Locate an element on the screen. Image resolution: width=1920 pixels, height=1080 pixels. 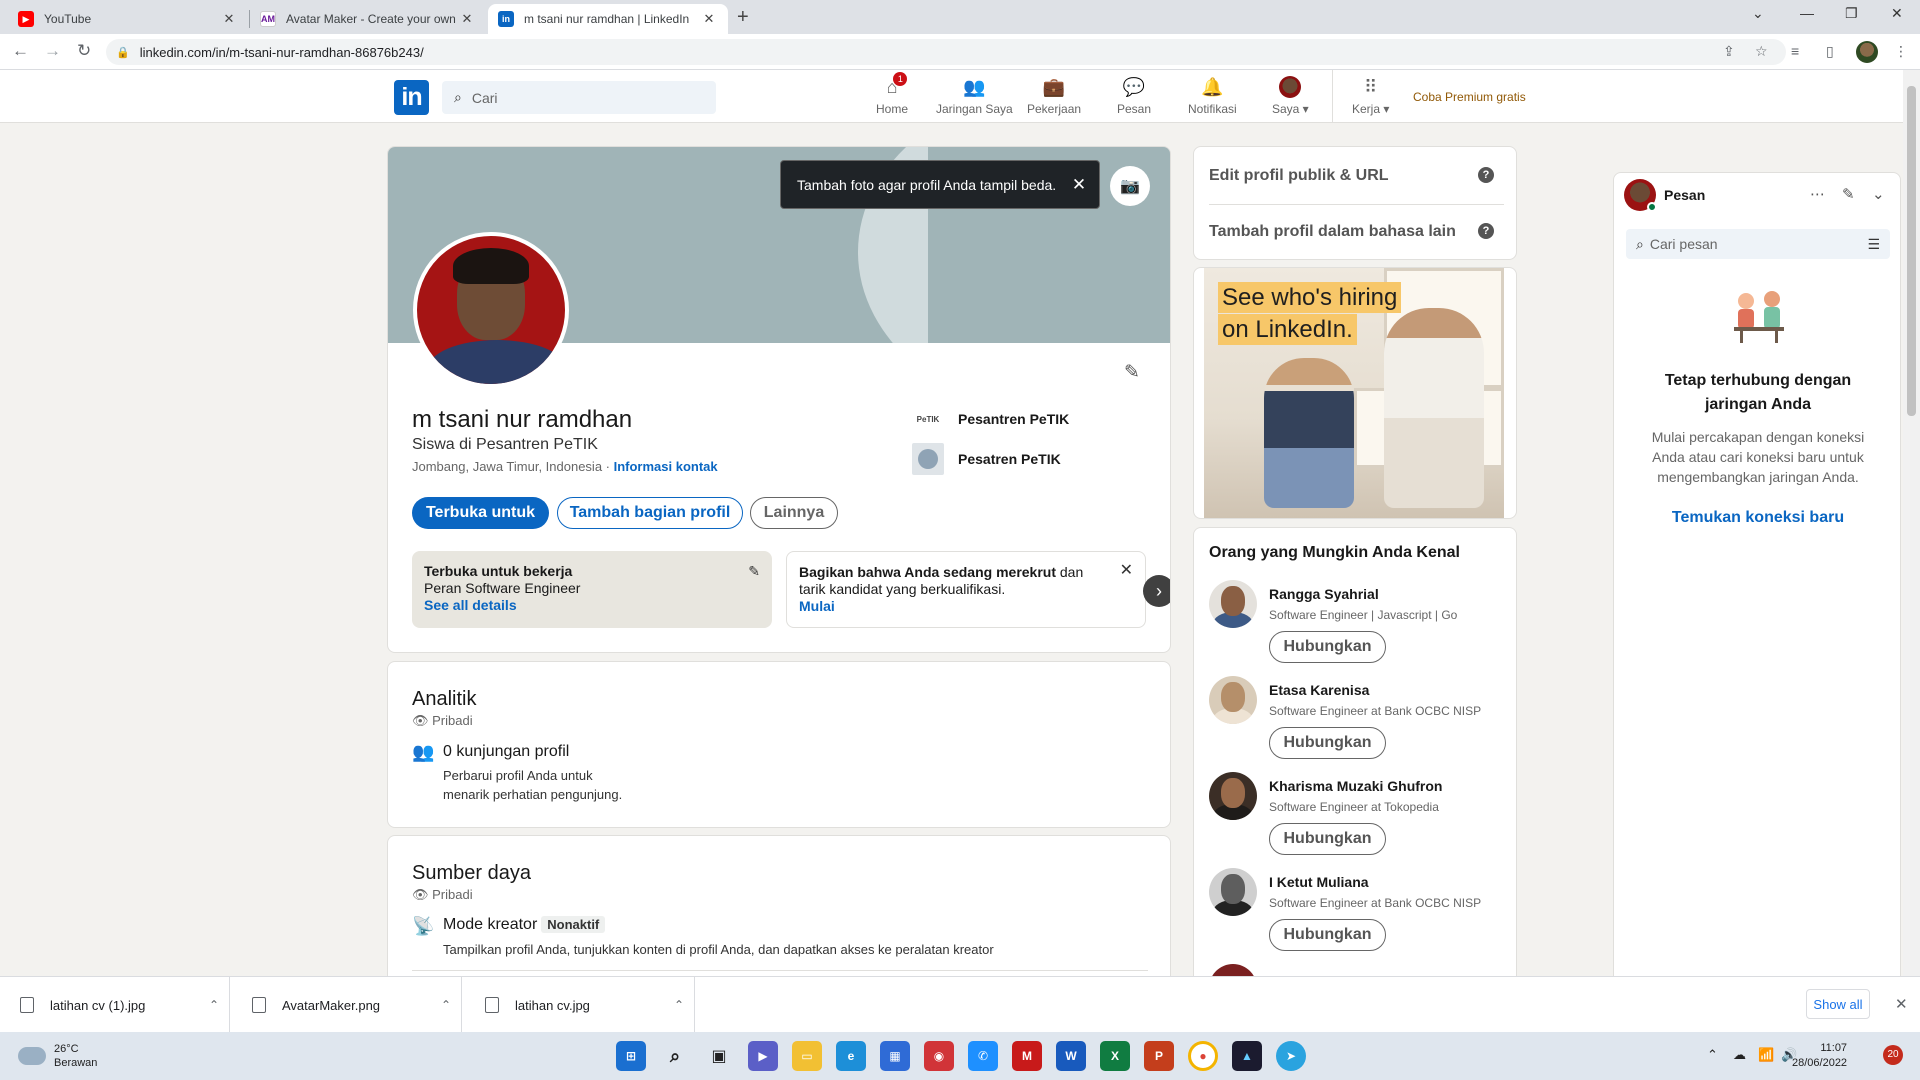
mcafee-icon: M is located at coordinates (1027, 1056).